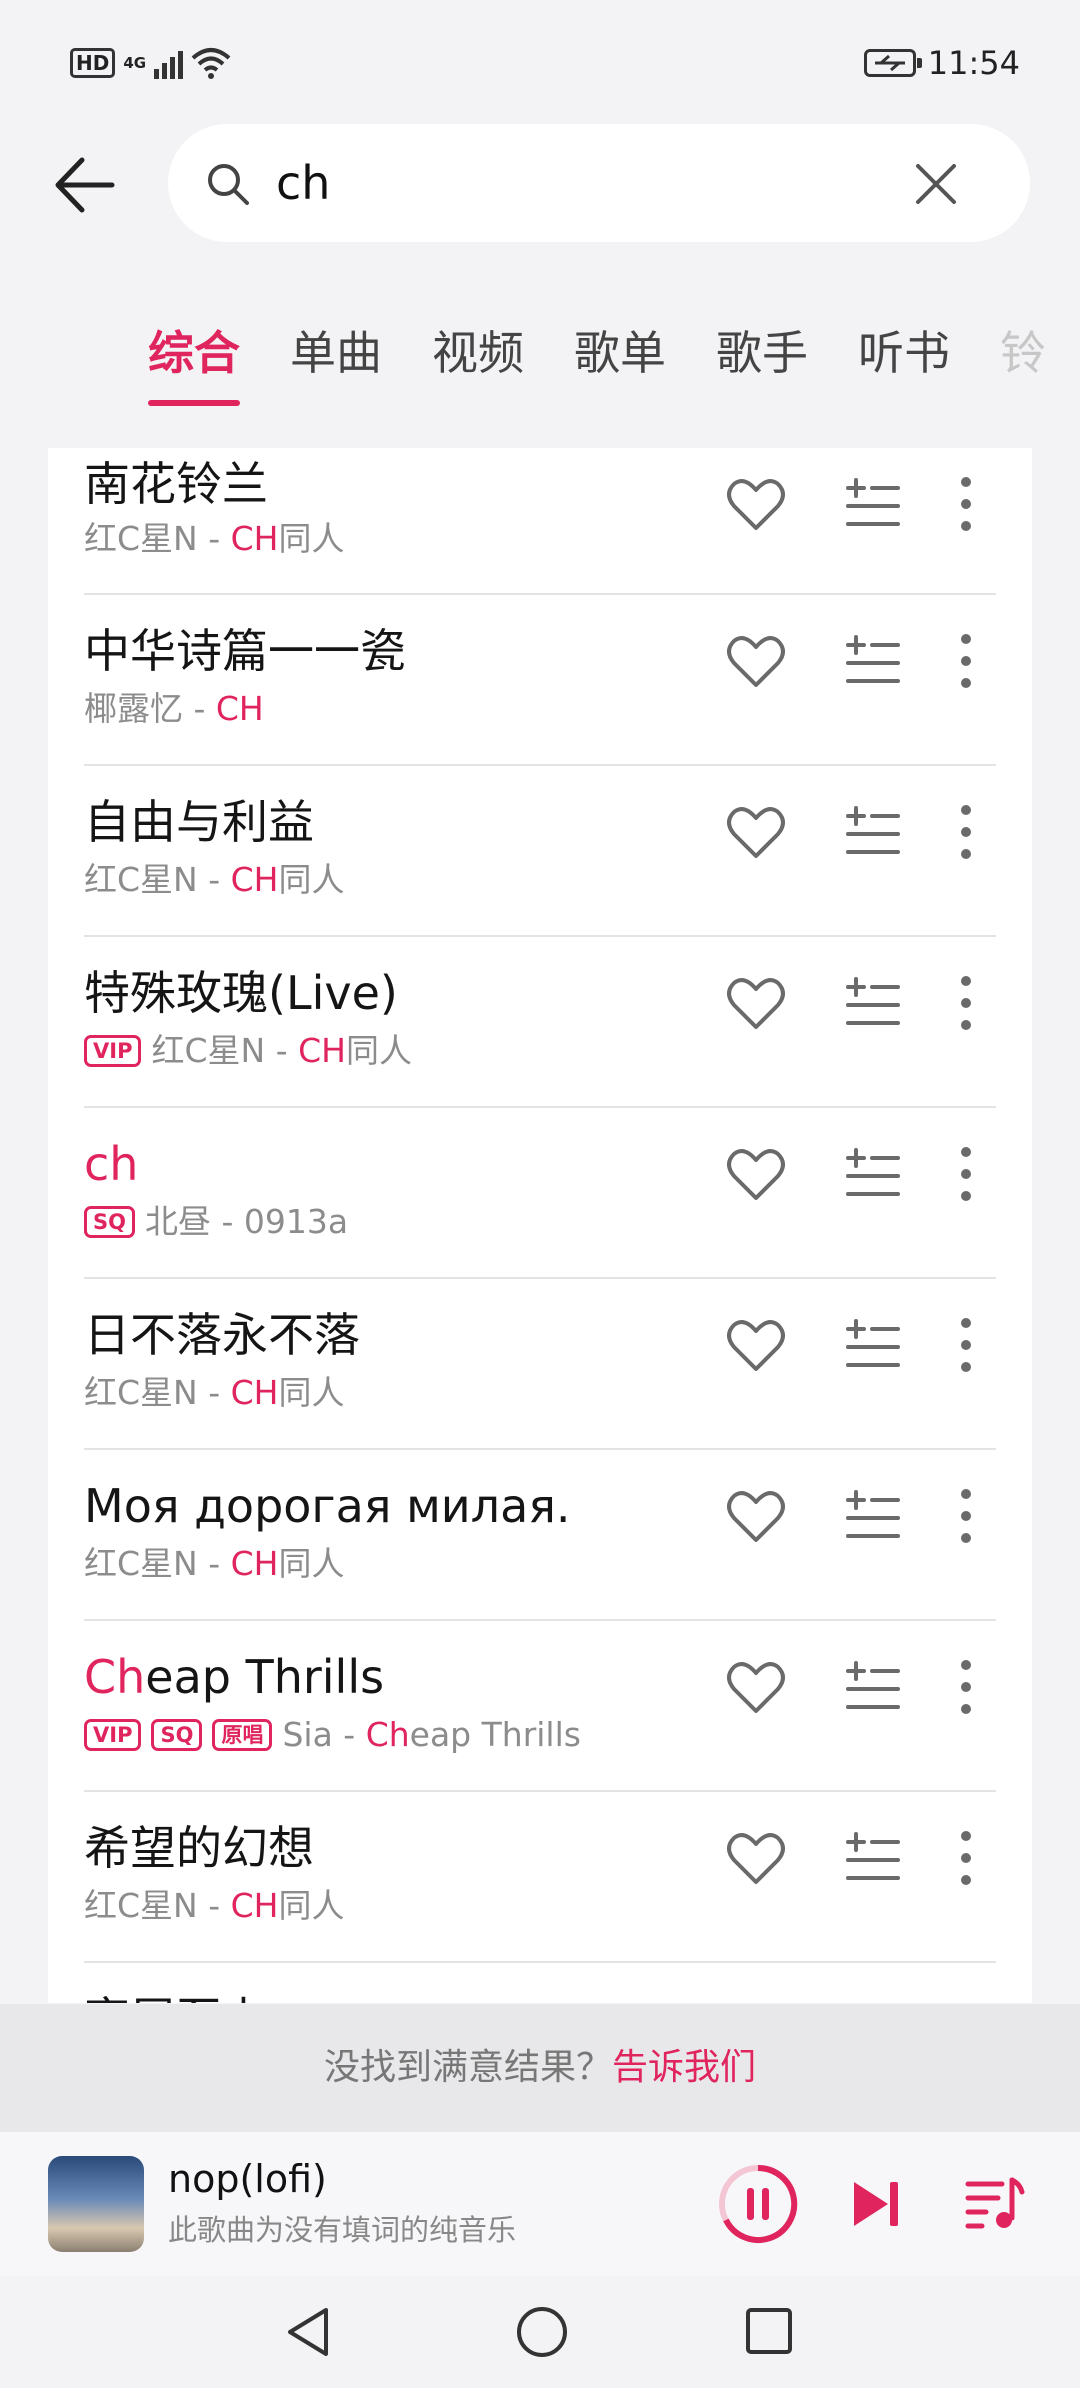  I want to click on song-row: 希望的幻想 红C星N - CH 同人, so click(540, 1877).